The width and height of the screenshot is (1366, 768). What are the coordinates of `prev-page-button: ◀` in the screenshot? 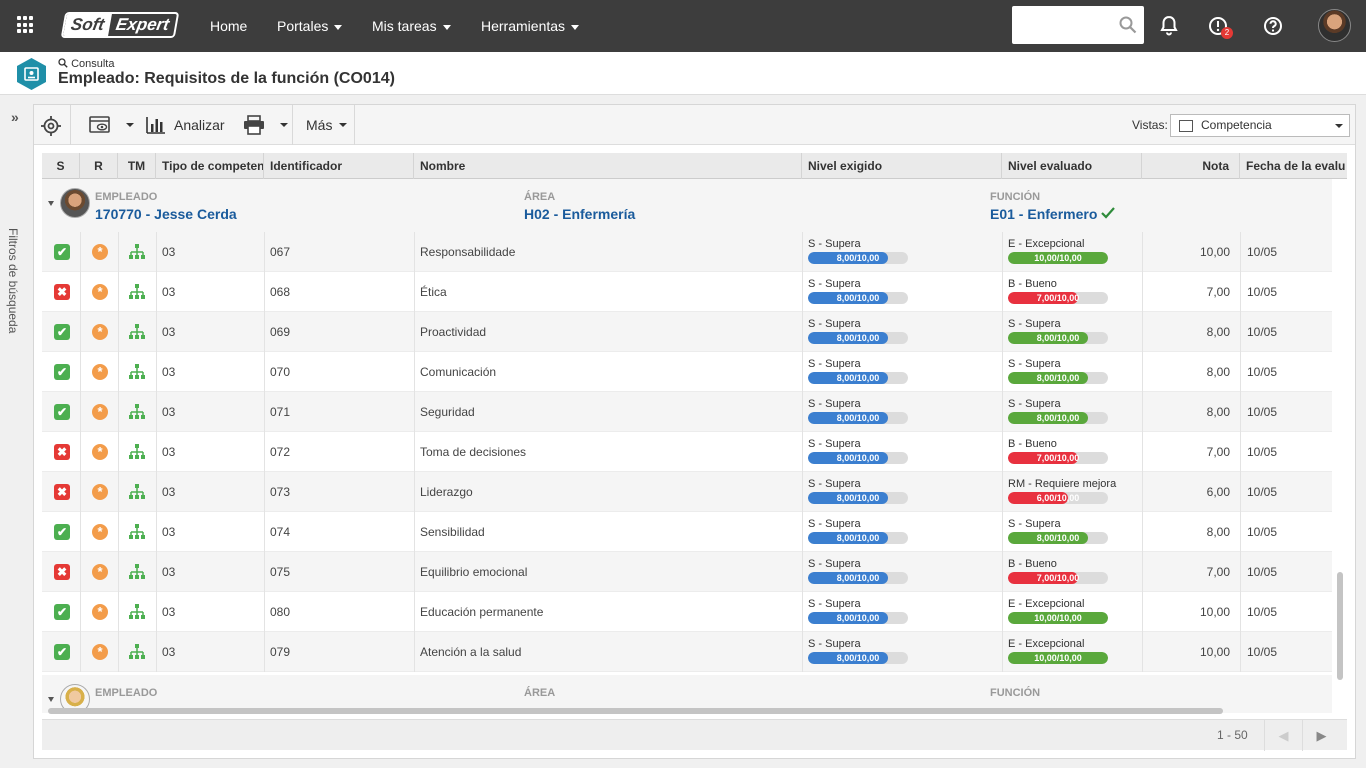 It's located at (1283, 735).